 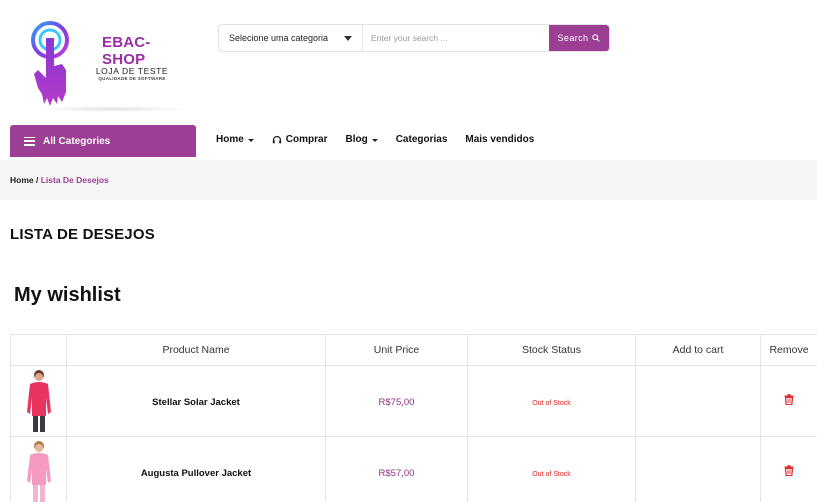 What do you see at coordinates (29, 141) in the screenshot?
I see `menu-icon` at bounding box center [29, 141].